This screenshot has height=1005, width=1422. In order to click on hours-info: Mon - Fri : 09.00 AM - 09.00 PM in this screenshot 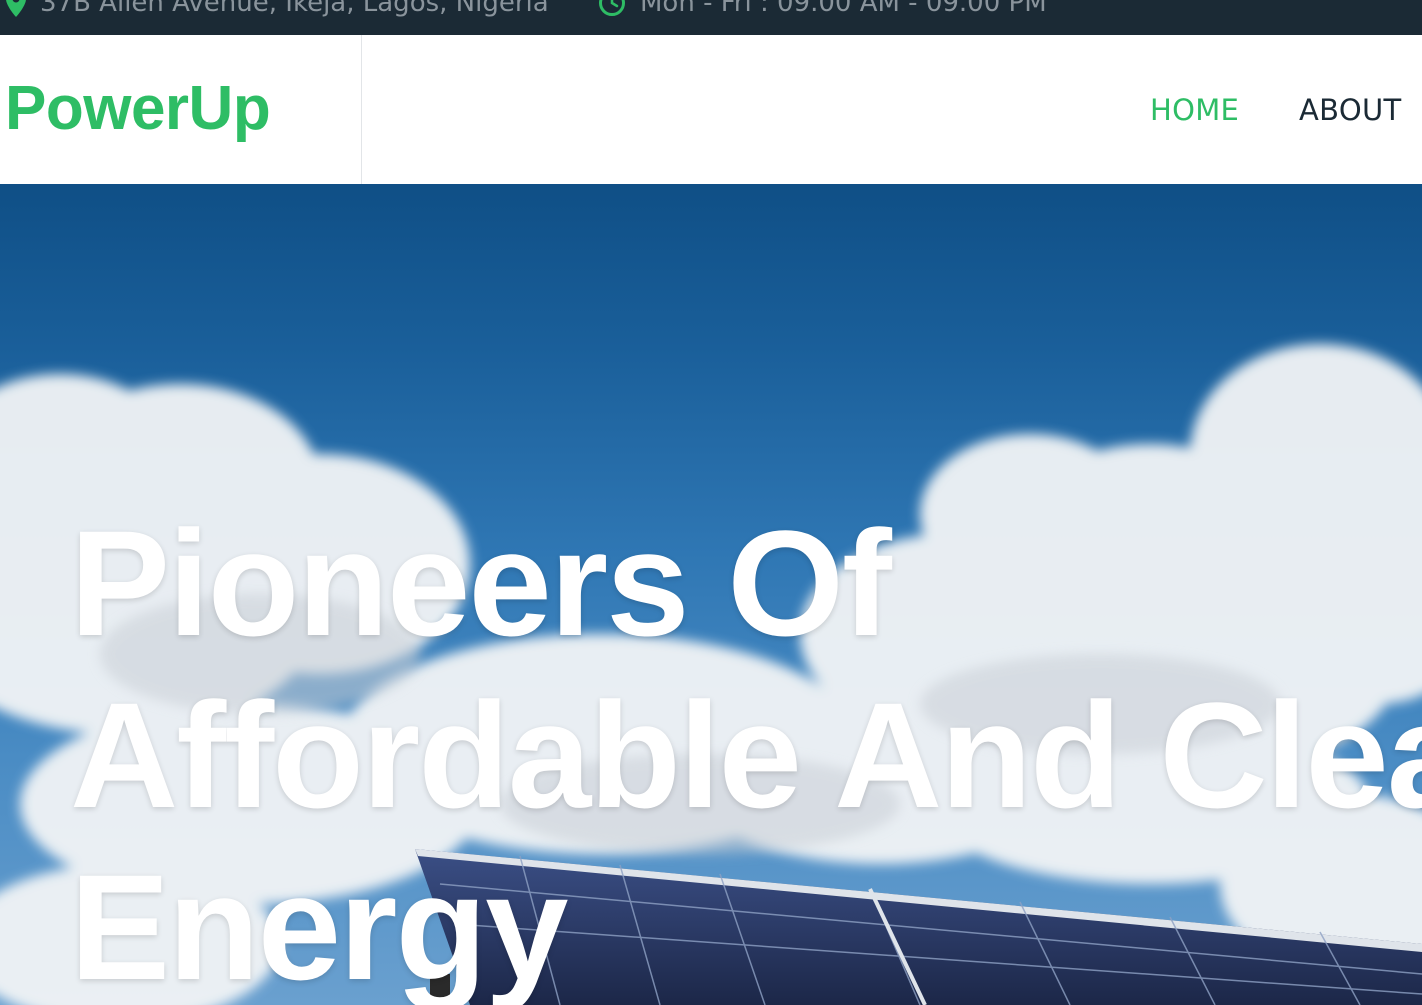, I will do `click(822, 9)`.